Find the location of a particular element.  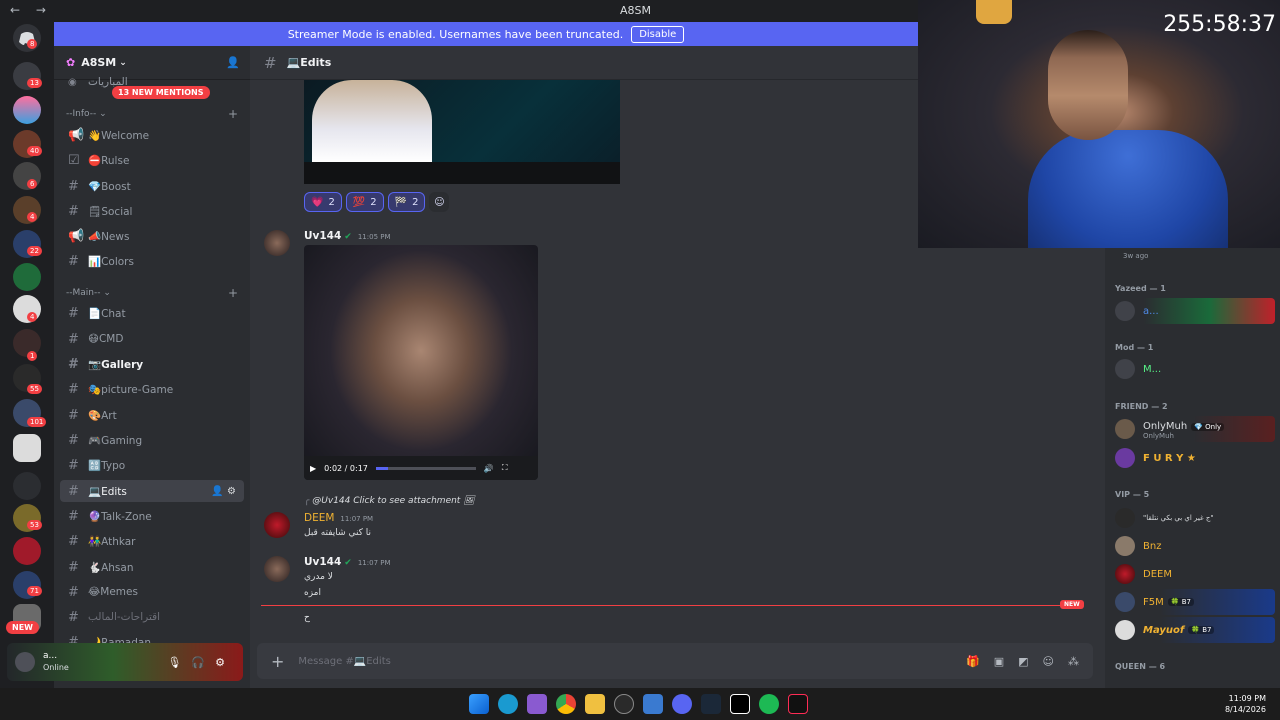

fullscreen-icon: ⛶ is located at coordinates (505, 468).